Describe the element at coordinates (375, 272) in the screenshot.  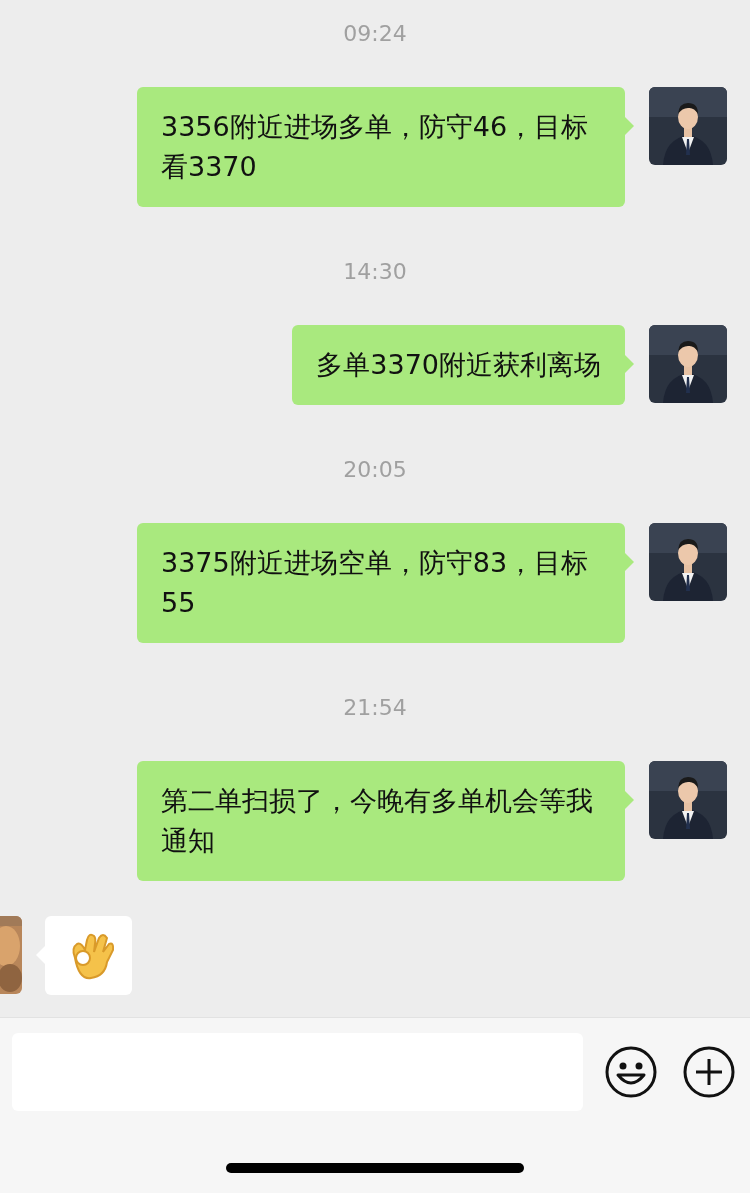
I see `timestamp: 14:30` at that location.